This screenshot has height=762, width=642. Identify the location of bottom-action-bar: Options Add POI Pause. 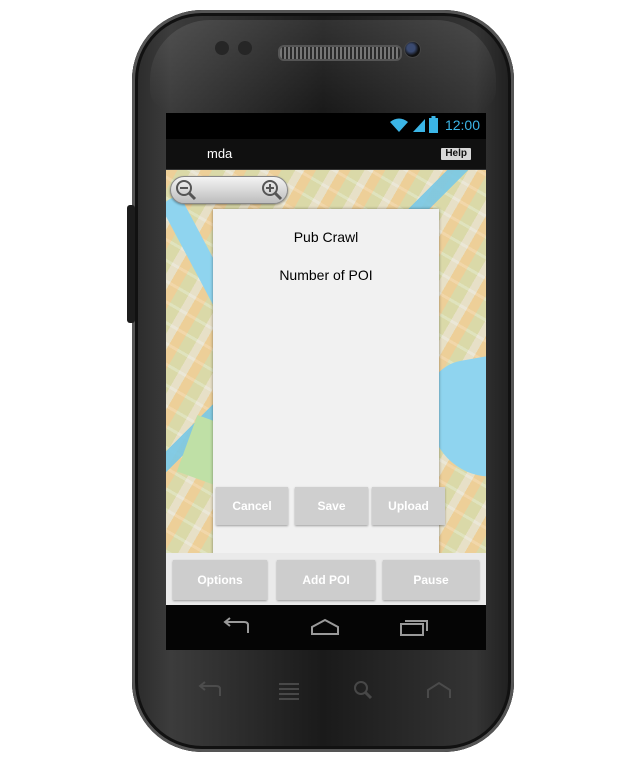
(326, 579).